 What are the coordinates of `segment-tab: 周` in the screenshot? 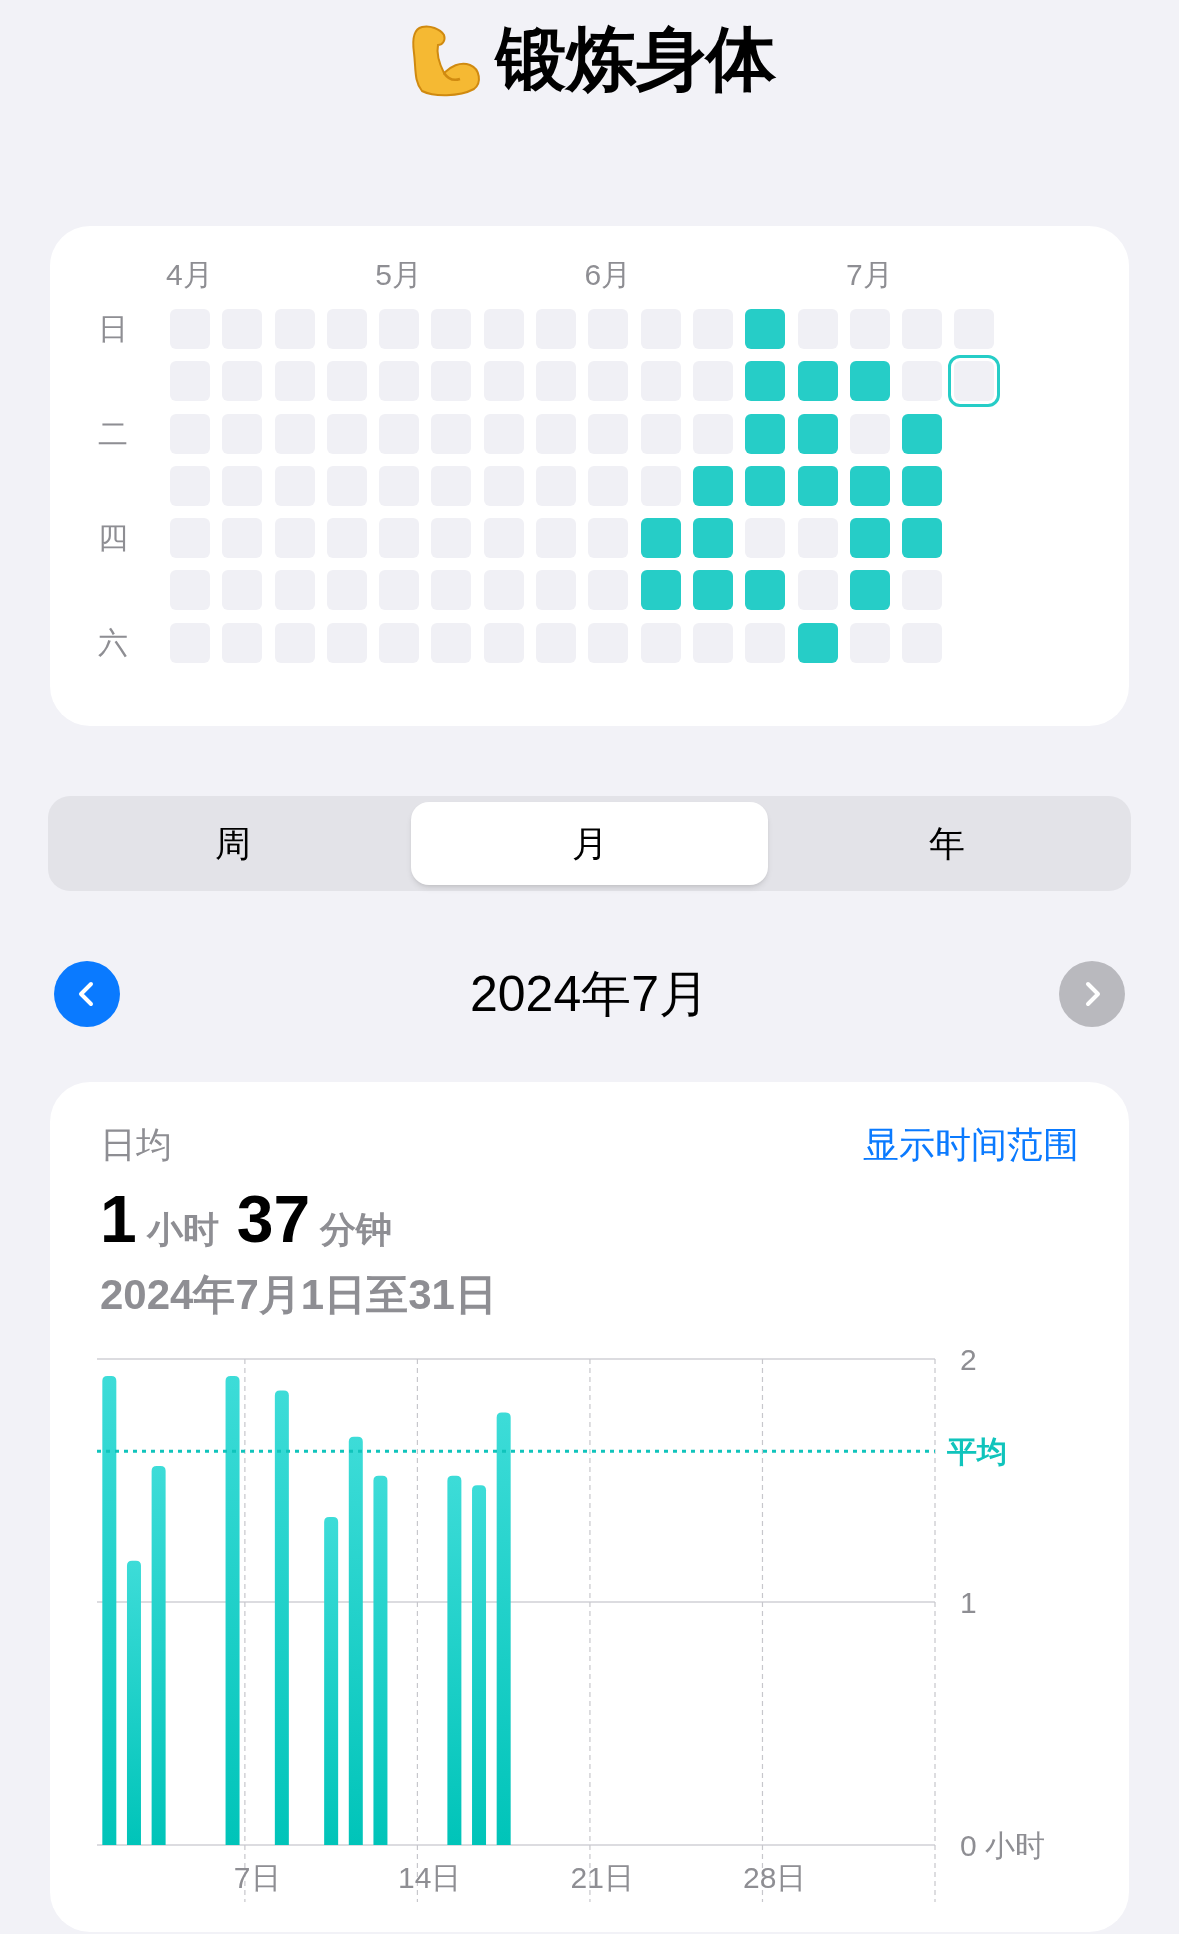 It's located at (232, 843).